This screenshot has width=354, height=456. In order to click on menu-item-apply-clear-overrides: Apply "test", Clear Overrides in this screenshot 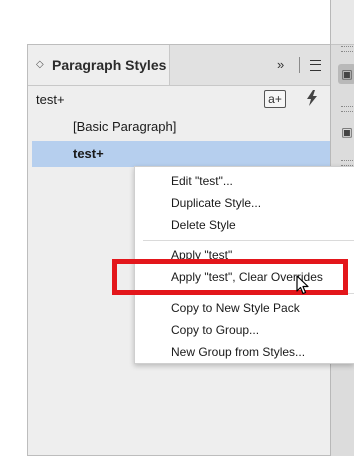, I will do `click(244, 277)`.